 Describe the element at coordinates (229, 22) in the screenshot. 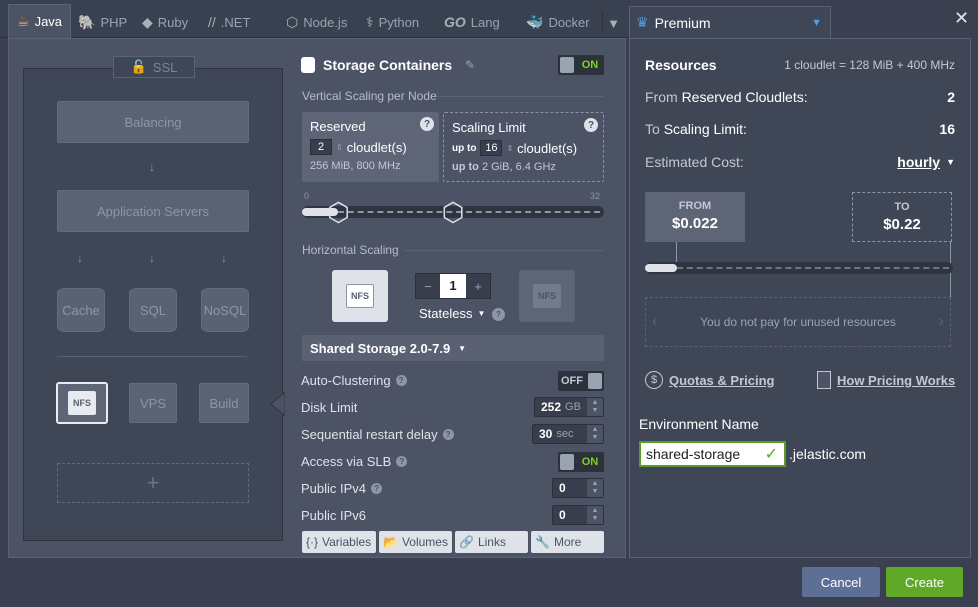

I see `tab-dotnet: // .NET` at that location.